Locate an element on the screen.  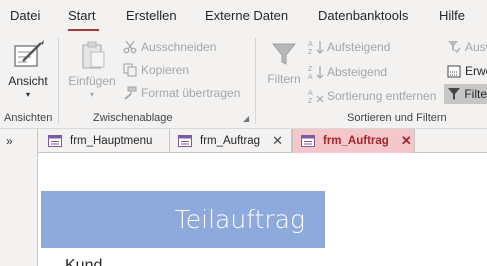
einfuegen-button: Einfügen ▾ is located at coordinates (92, 69).